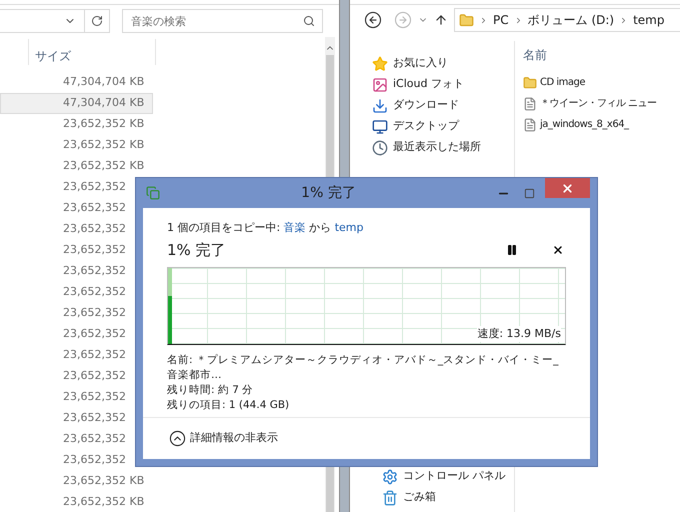 The height and width of the screenshot is (512, 680). I want to click on copy-icon, so click(153, 193).